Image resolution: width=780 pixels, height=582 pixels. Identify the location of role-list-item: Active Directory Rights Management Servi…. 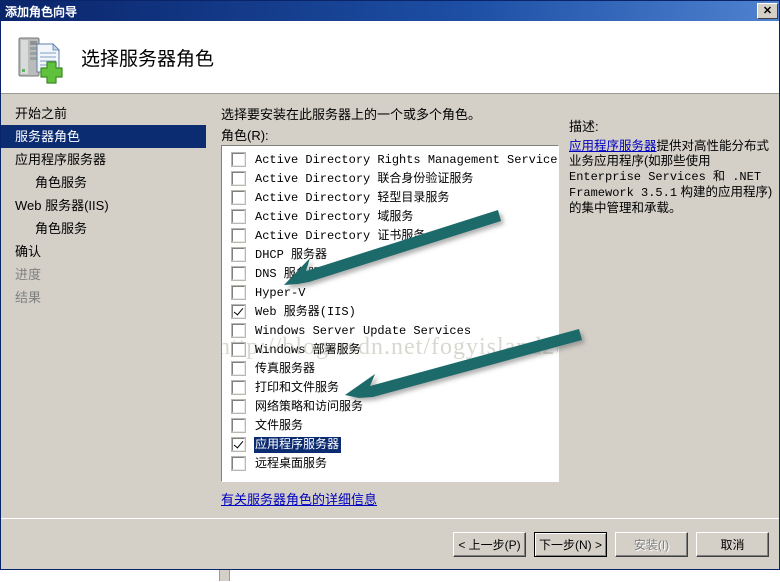
(392, 159).